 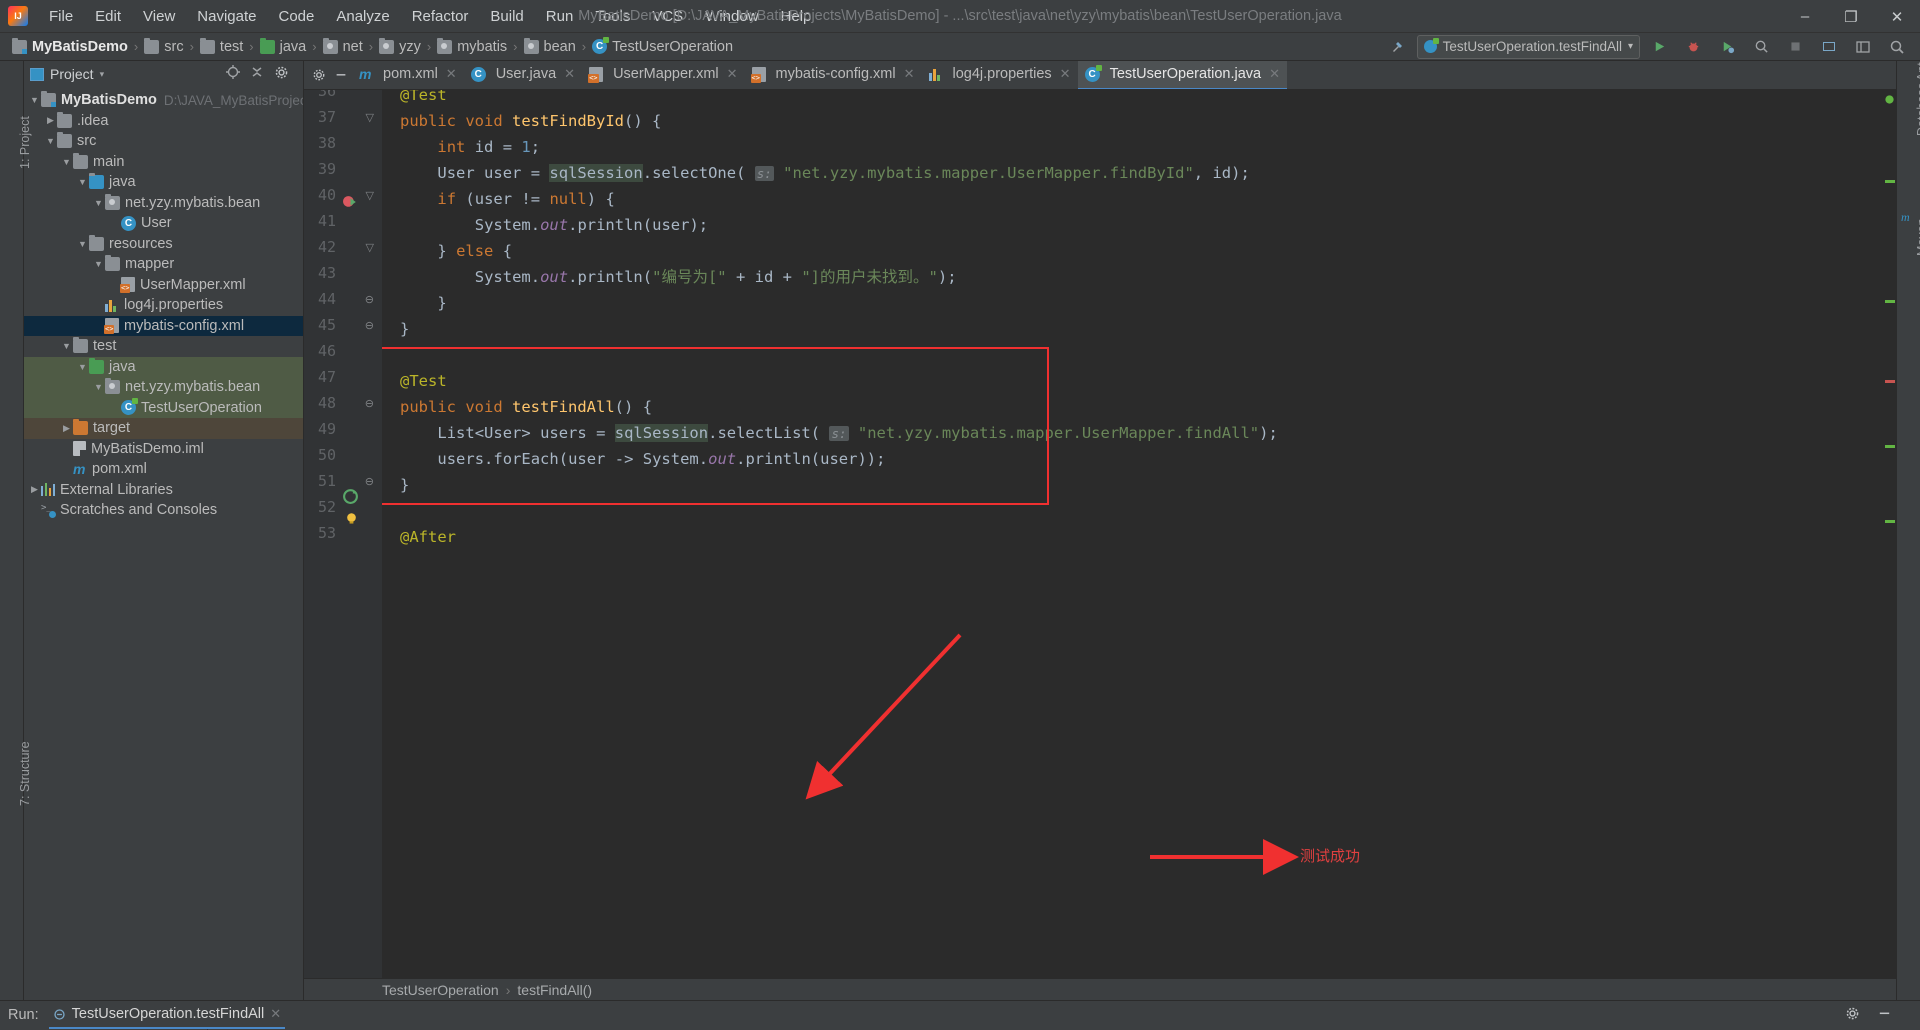 I want to click on menu-code: Code, so click(x=296, y=16).